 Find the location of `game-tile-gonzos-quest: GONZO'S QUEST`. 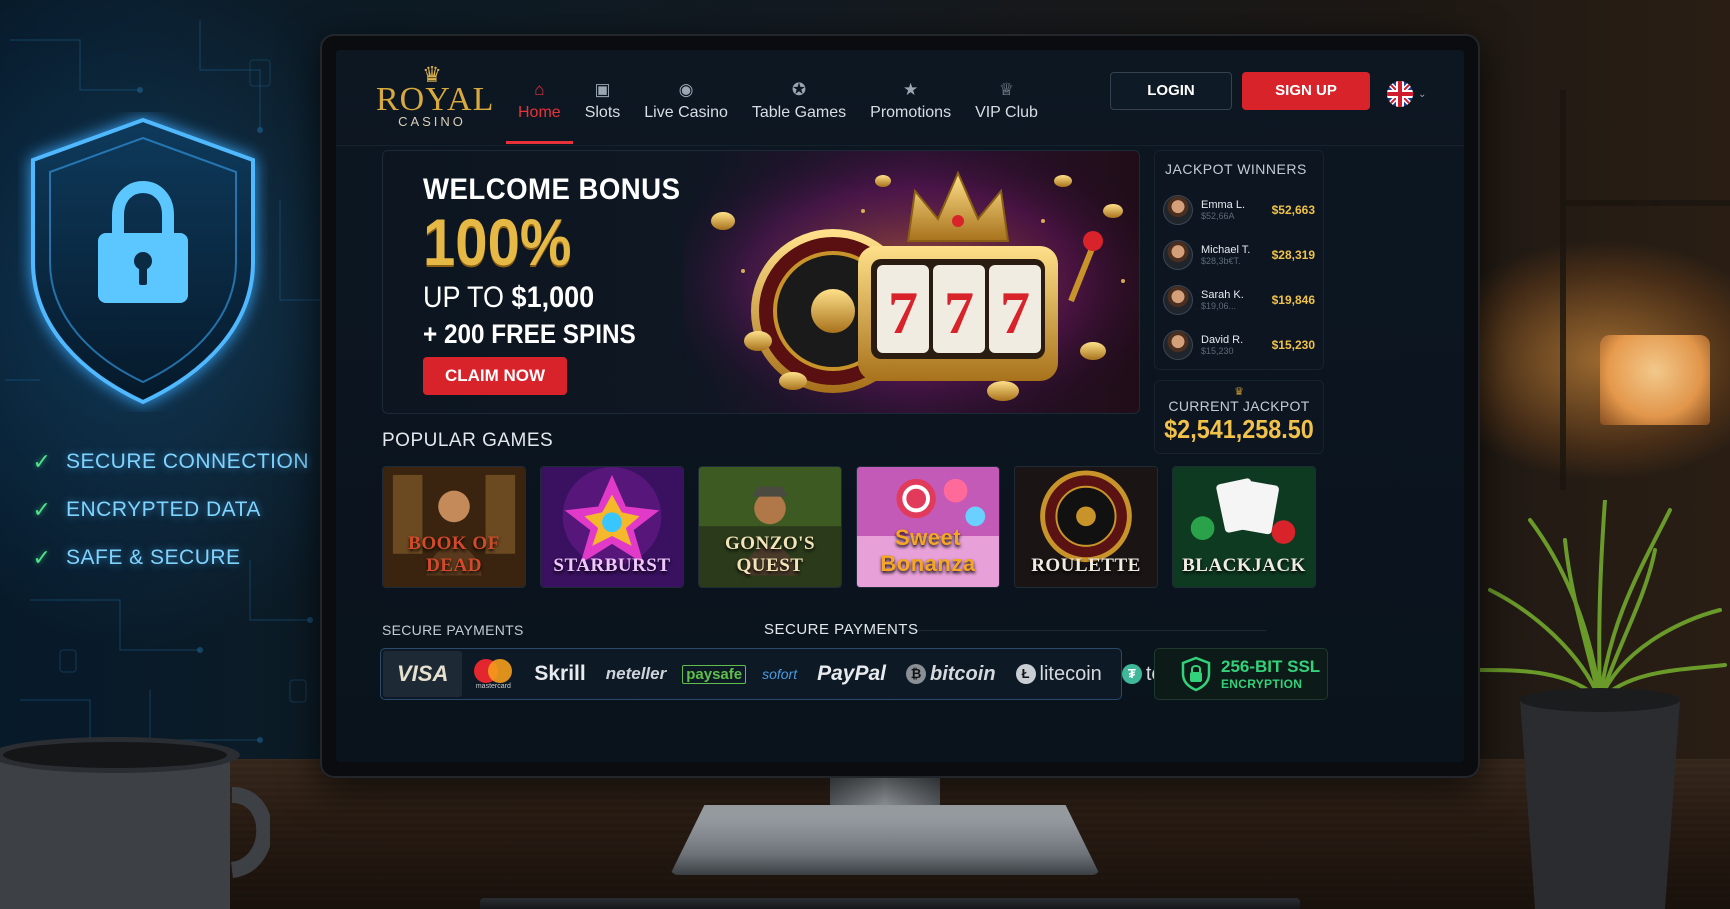

game-tile-gonzos-quest: GONZO'S QUEST is located at coordinates (770, 527).